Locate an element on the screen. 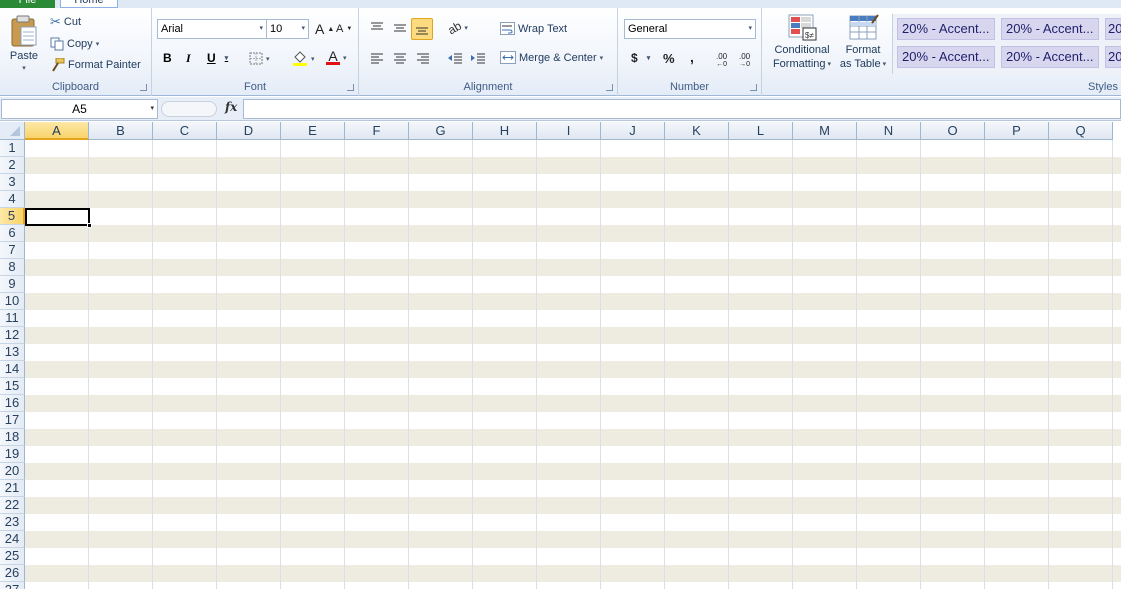  decrease-indent-button is located at coordinates (455, 58).